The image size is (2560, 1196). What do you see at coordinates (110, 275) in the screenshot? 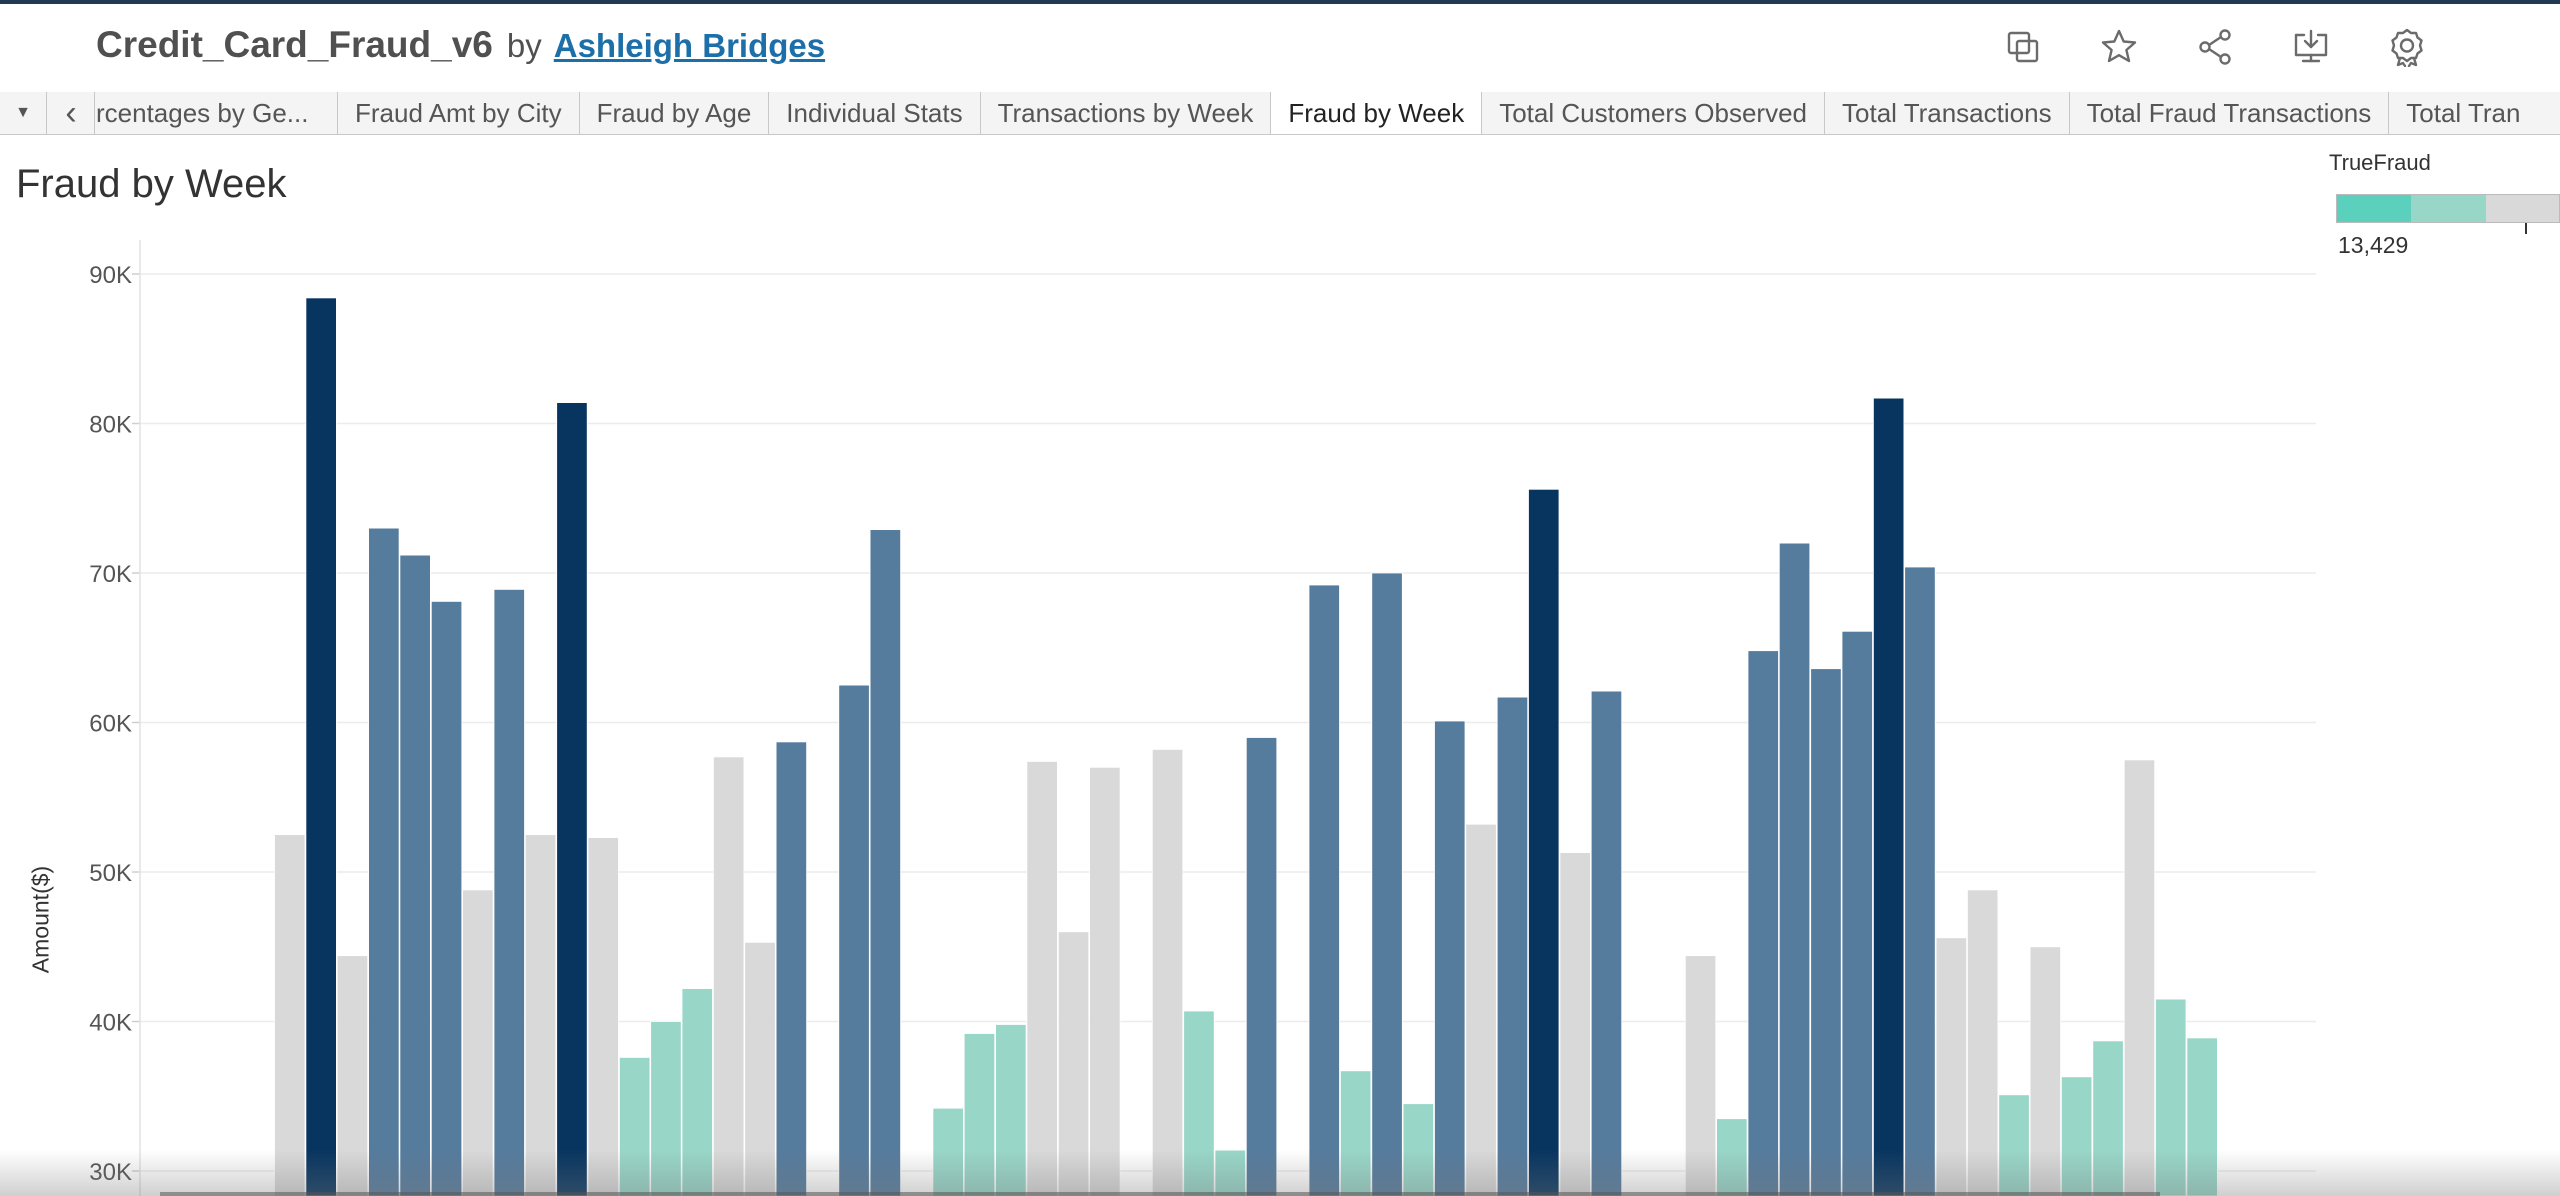
I see `y-tick-label: 90K` at bounding box center [110, 275].